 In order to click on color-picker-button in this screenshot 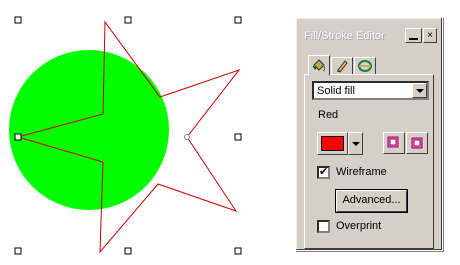, I will do `click(332, 143)`.